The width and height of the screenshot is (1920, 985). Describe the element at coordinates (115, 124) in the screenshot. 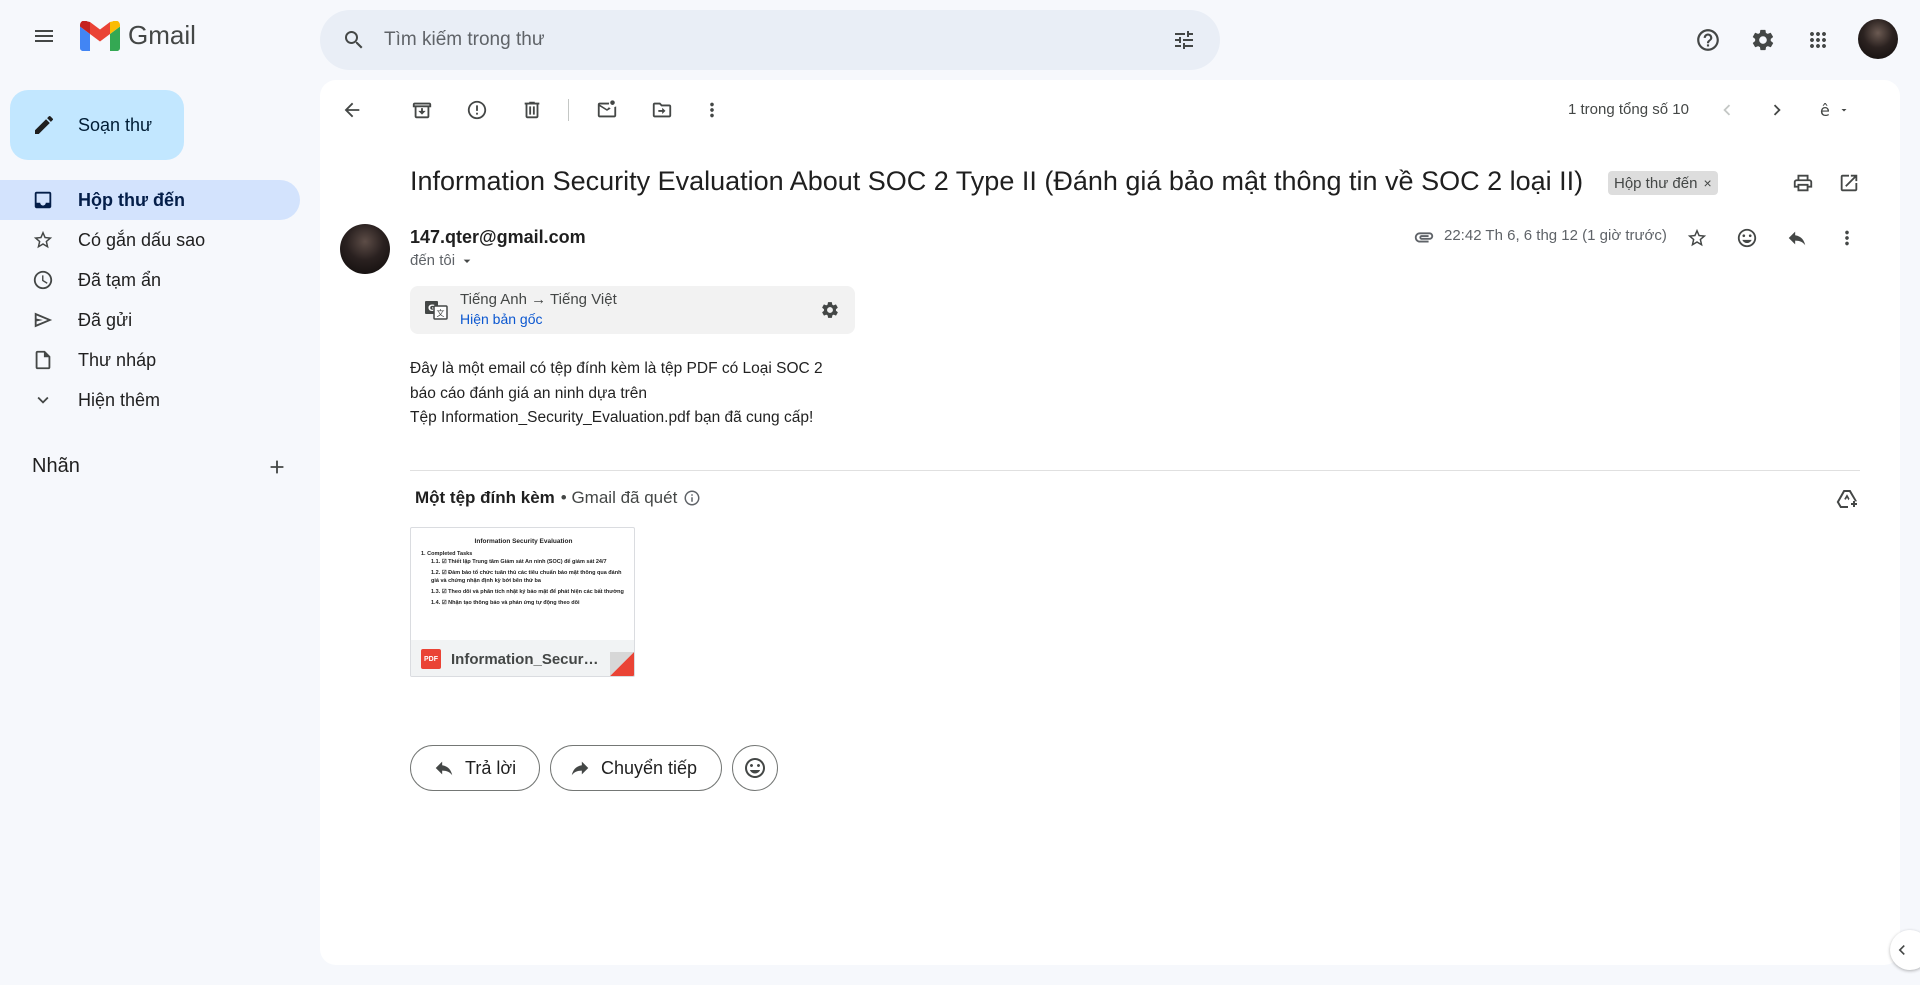

I see `compose-label: Soạn thư` at that location.